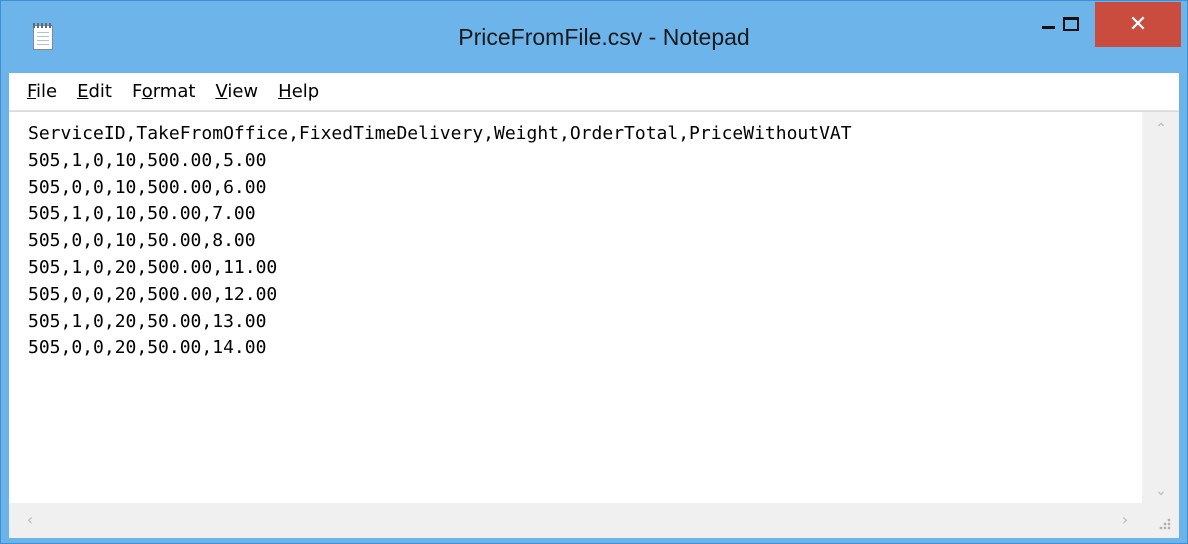 This screenshot has height=544, width=1188. Describe the element at coordinates (243, 91) in the screenshot. I see `menu-view-label: iew` at that location.